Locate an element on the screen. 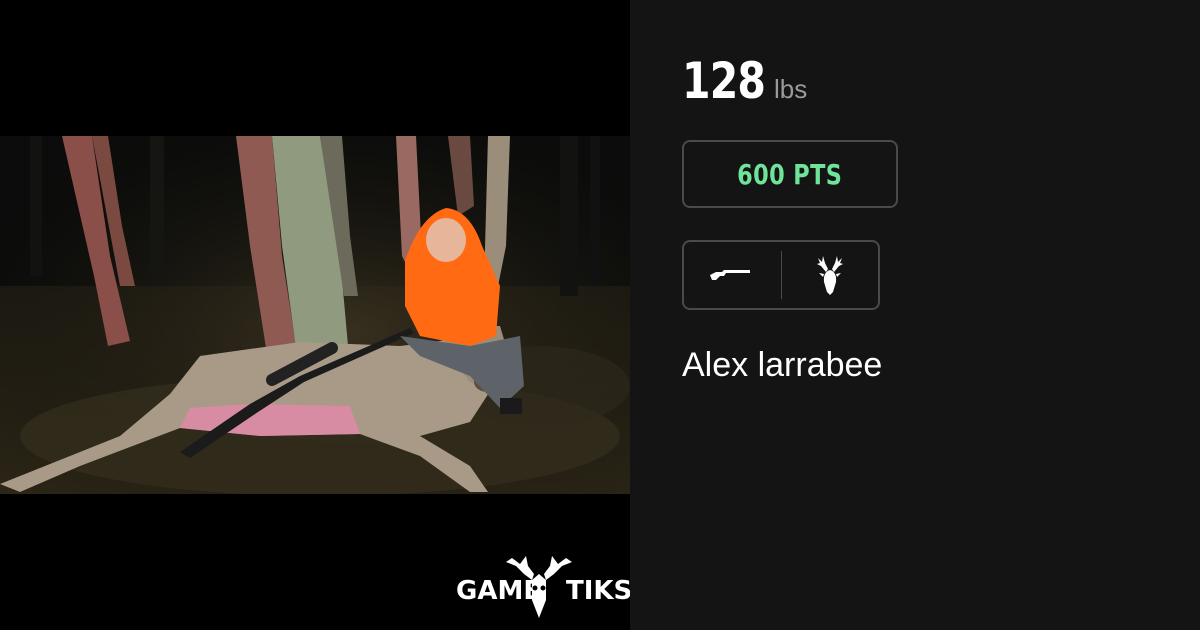 The width and height of the screenshot is (1200, 630). brand-word-tiks: TIKS is located at coordinates (598, 591).